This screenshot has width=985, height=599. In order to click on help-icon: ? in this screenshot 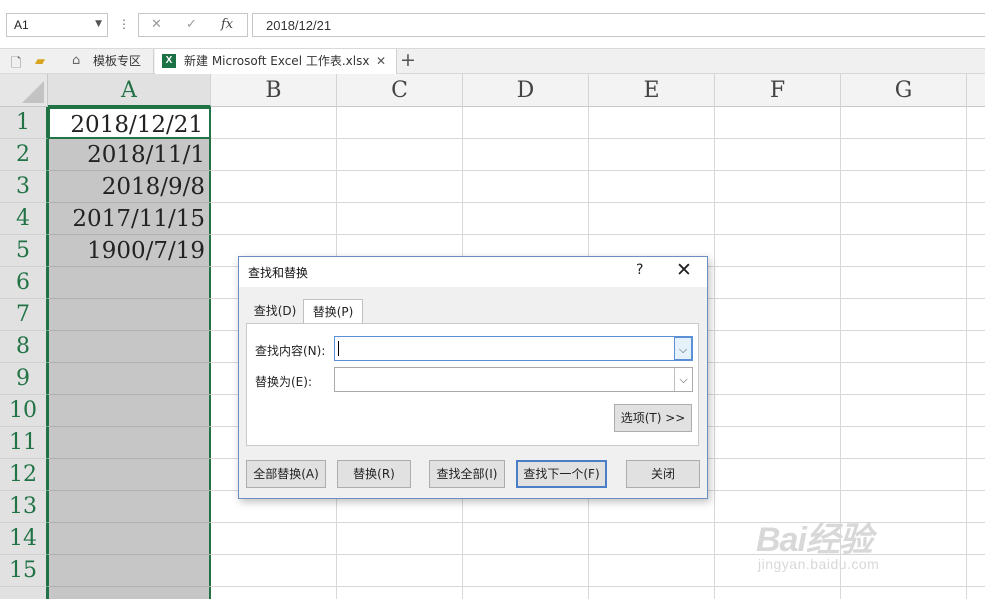, I will do `click(639, 270)`.